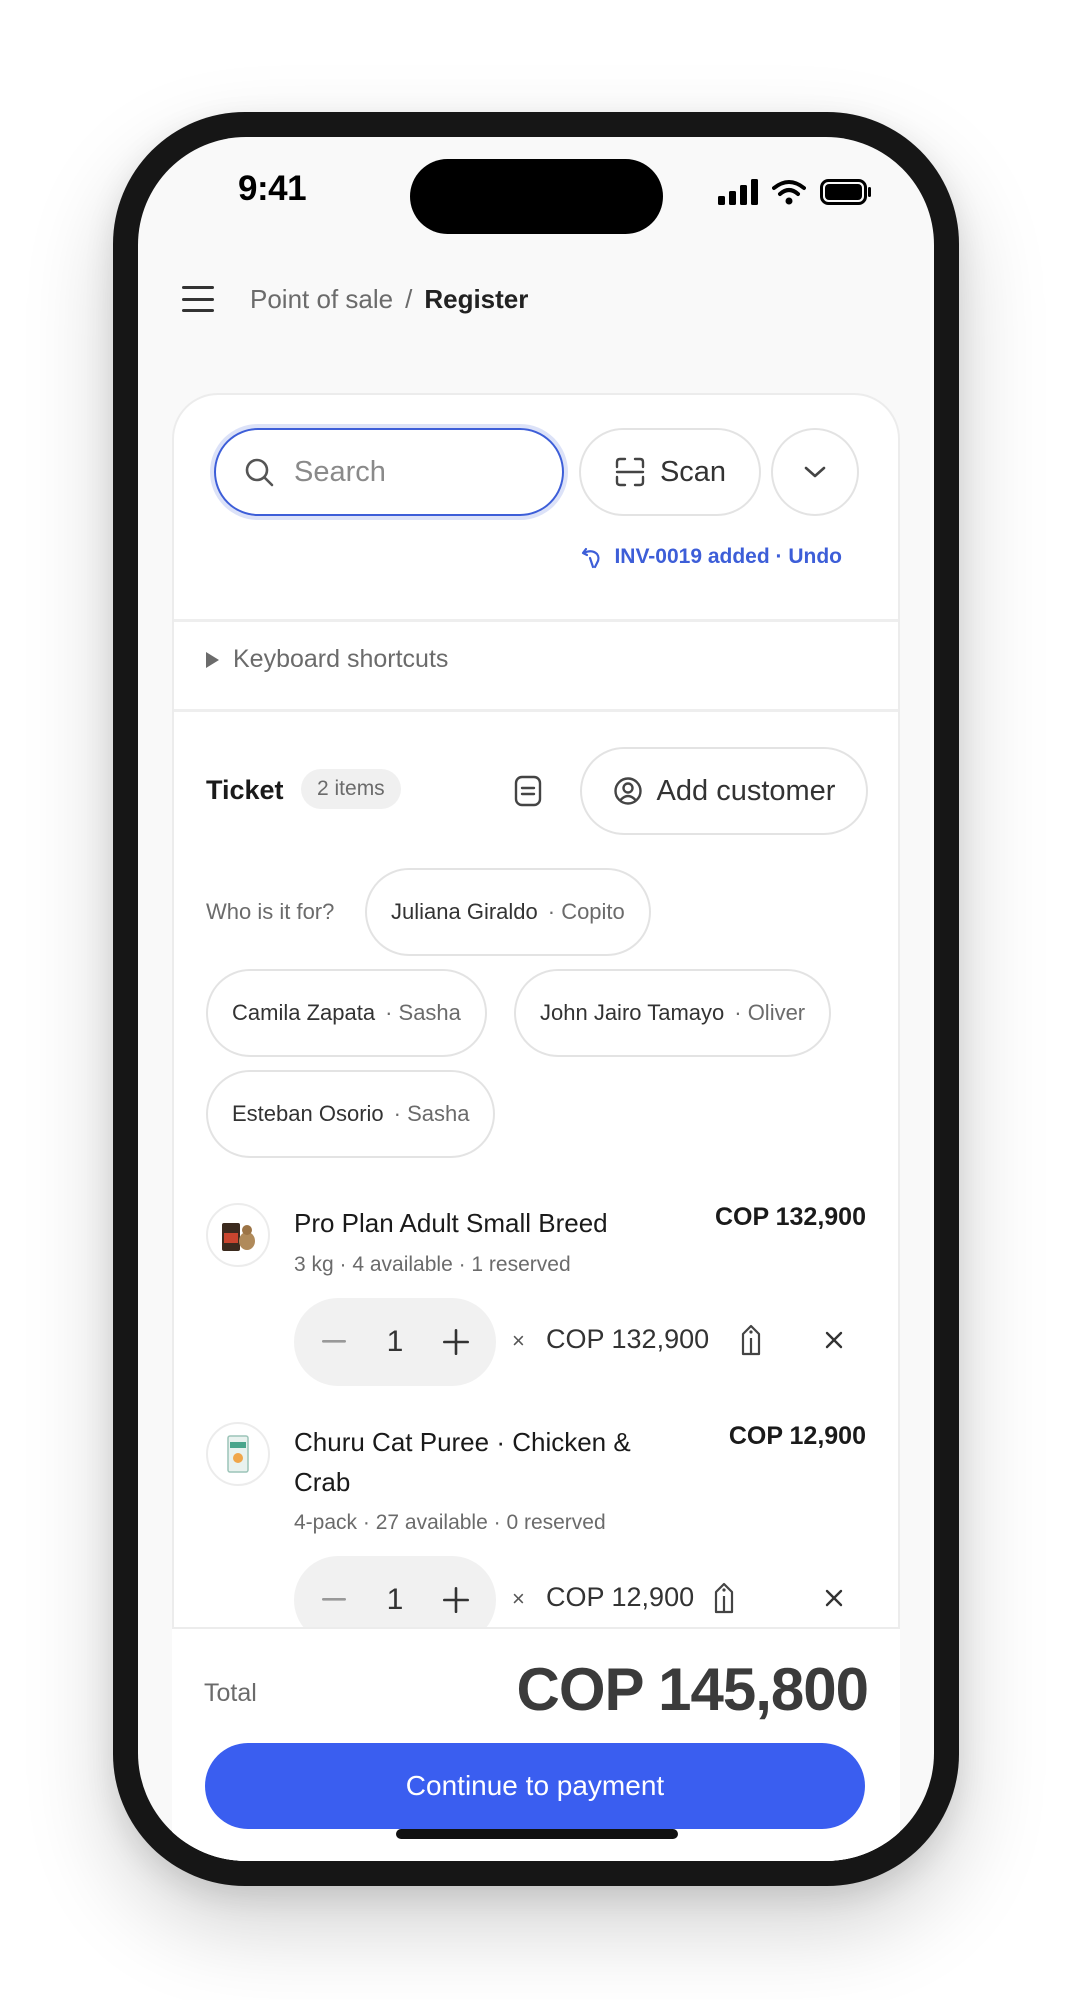  What do you see at coordinates (450, 1522) in the screenshot?
I see `product-meta: 4-pack · 27 available · 0 reserved` at bounding box center [450, 1522].